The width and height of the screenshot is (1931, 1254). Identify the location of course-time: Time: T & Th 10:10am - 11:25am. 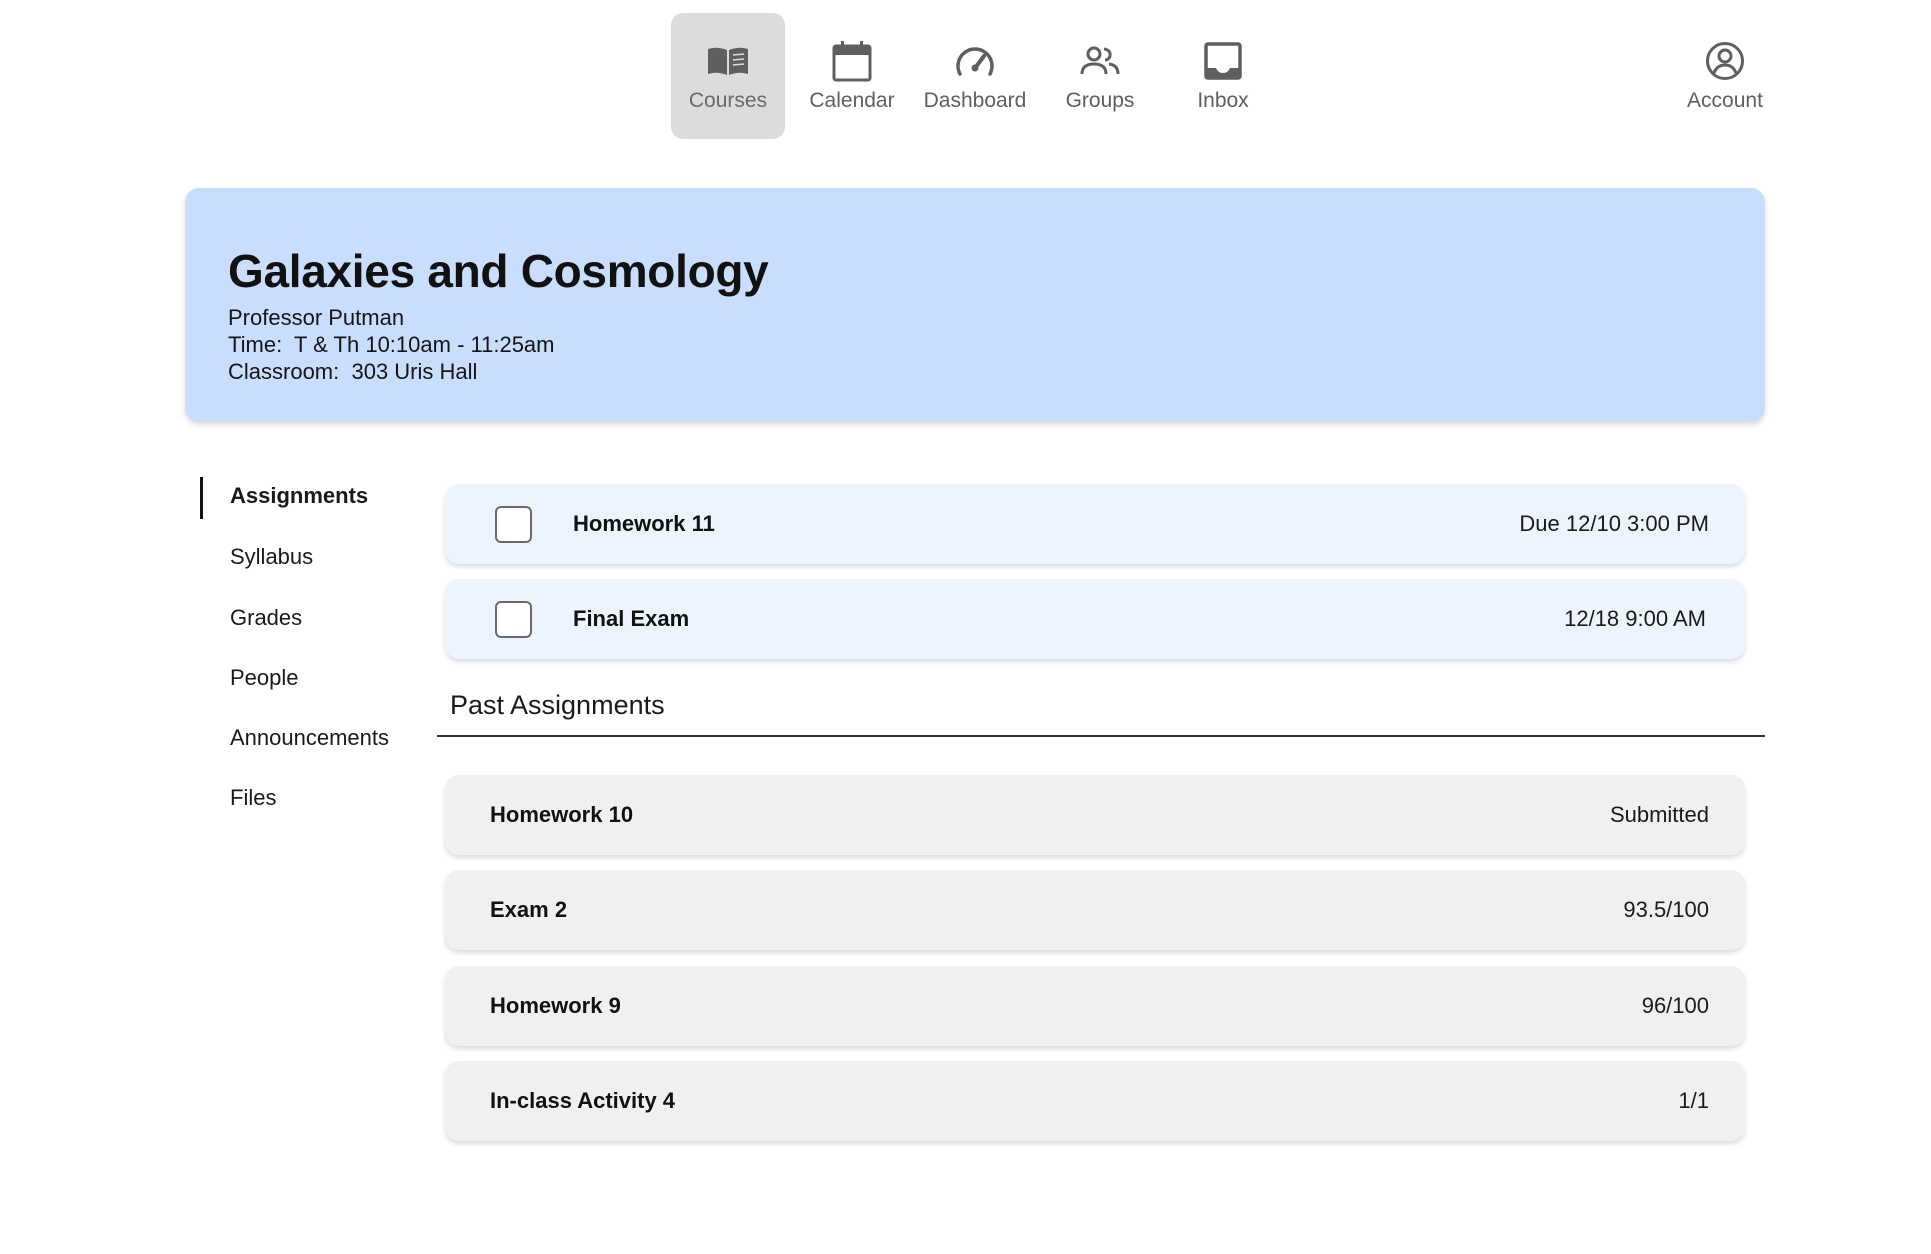
(391, 344).